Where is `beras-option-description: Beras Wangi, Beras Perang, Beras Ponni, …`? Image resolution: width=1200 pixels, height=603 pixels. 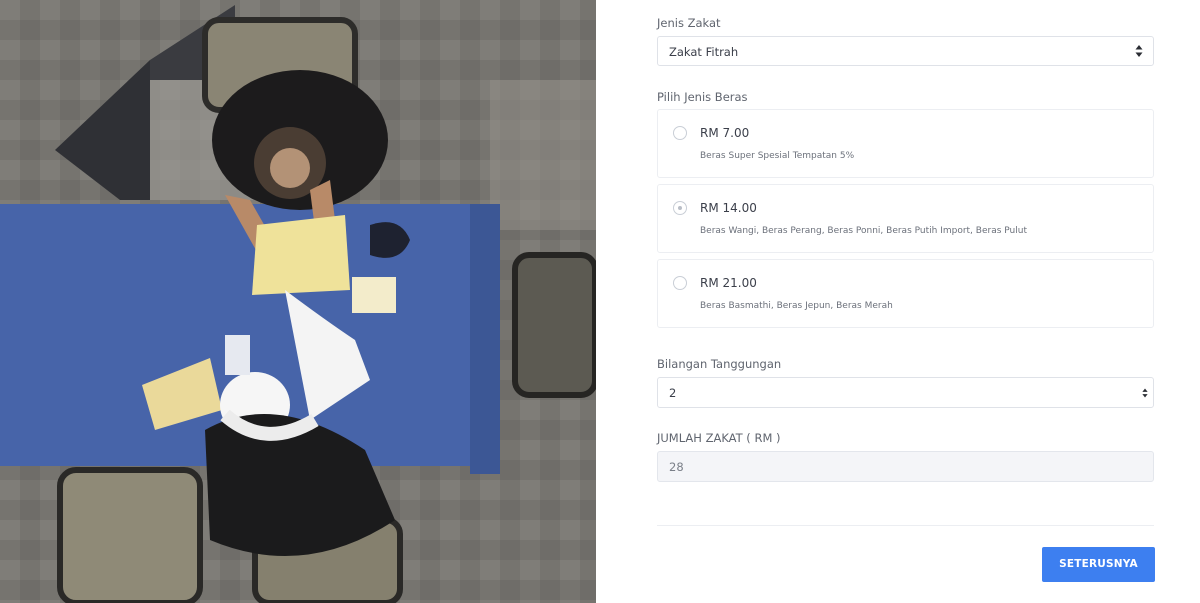
beras-option-description: Beras Wangi, Beras Perang, Beras Ponni, … is located at coordinates (863, 231).